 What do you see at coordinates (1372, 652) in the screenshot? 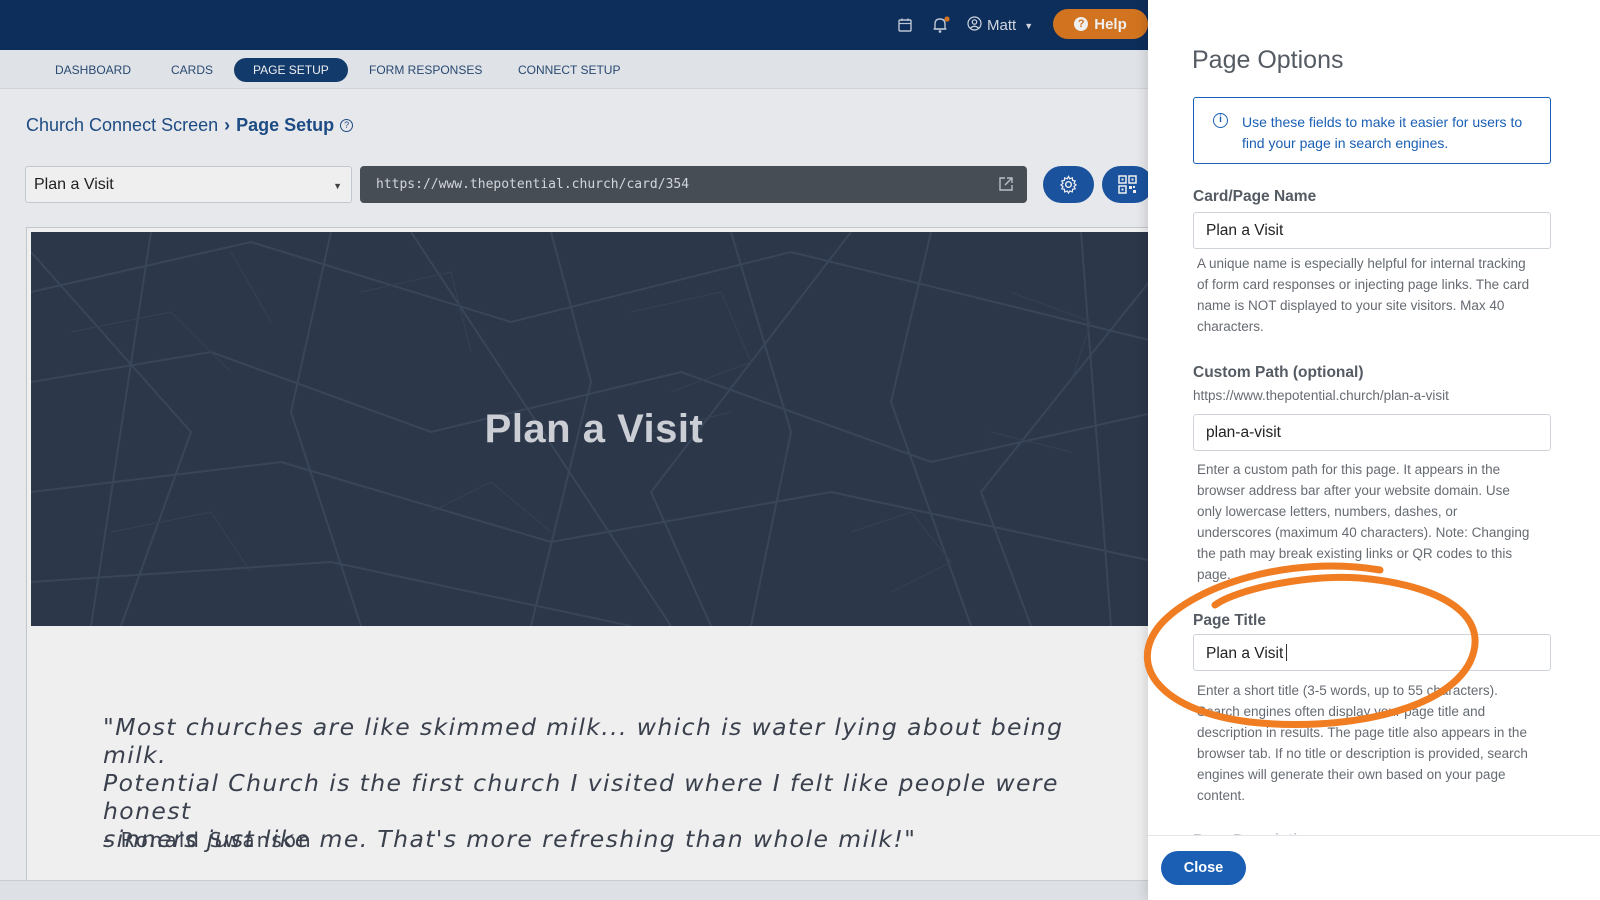
I see `page-title-input: Plan a Visit` at bounding box center [1372, 652].